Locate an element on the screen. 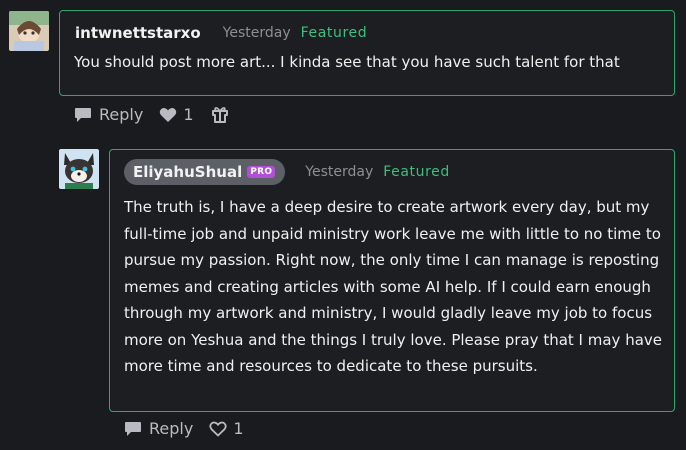 The width and height of the screenshot is (686, 450). gift-button is located at coordinates (220, 115).